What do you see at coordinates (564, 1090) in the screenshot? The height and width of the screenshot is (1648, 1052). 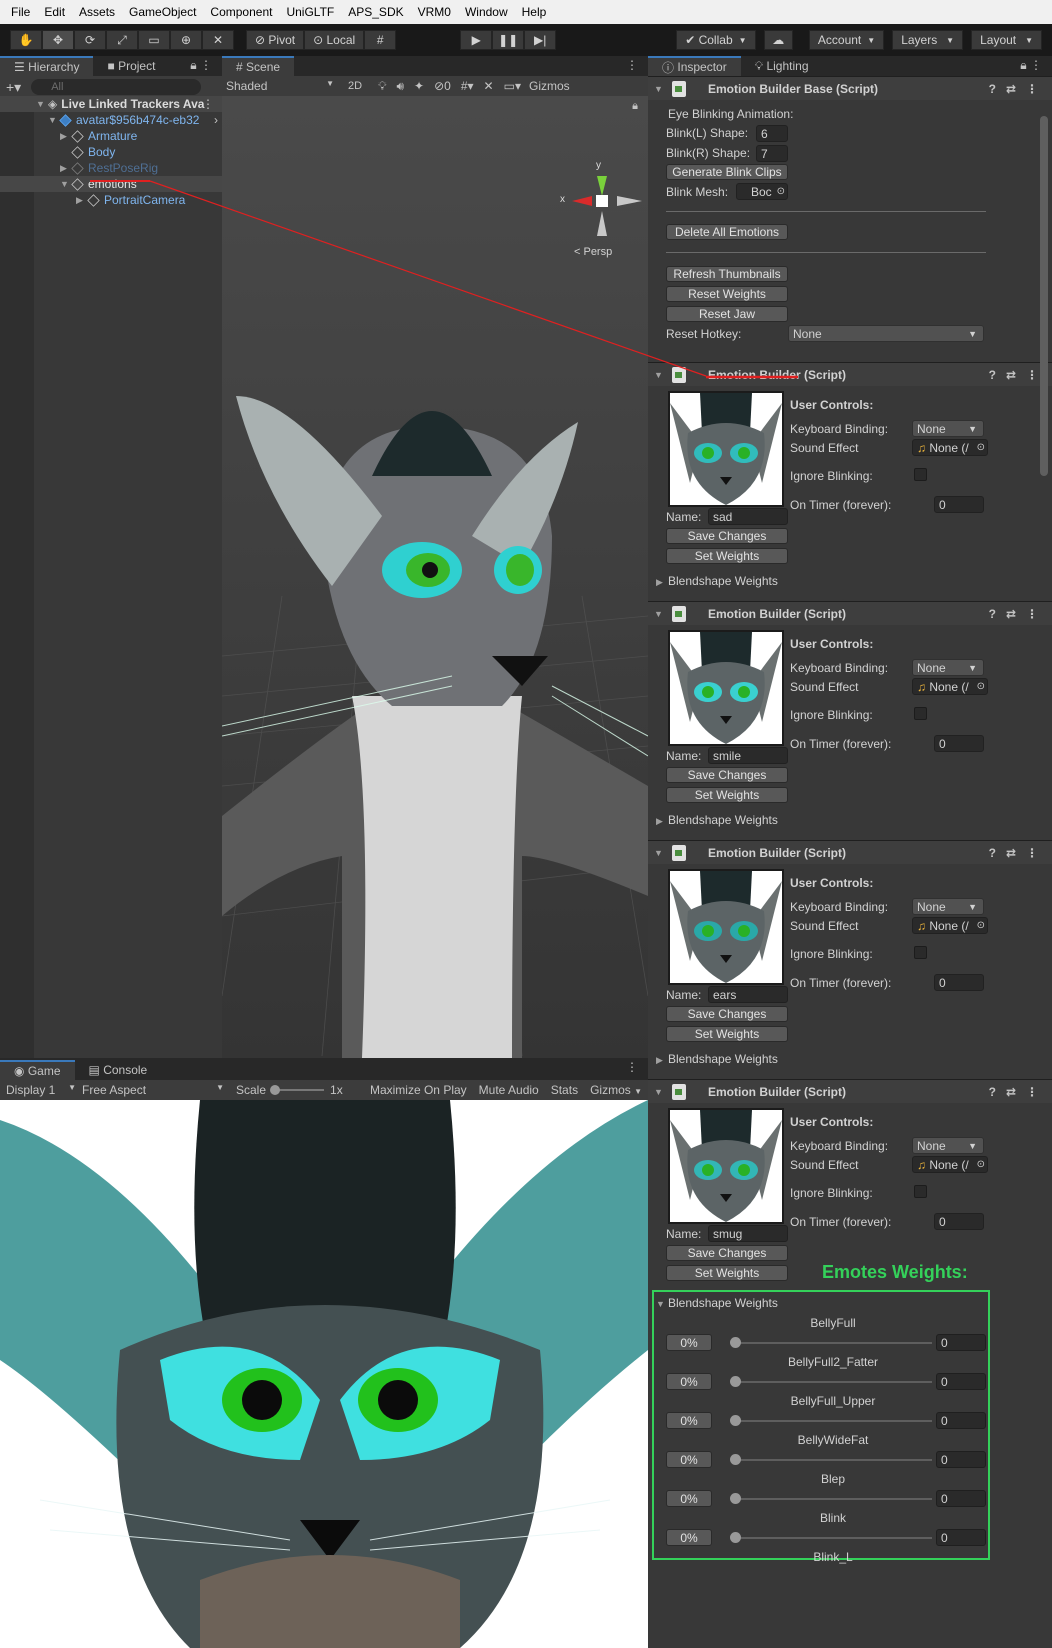 I see `stats-toggle: Stats` at bounding box center [564, 1090].